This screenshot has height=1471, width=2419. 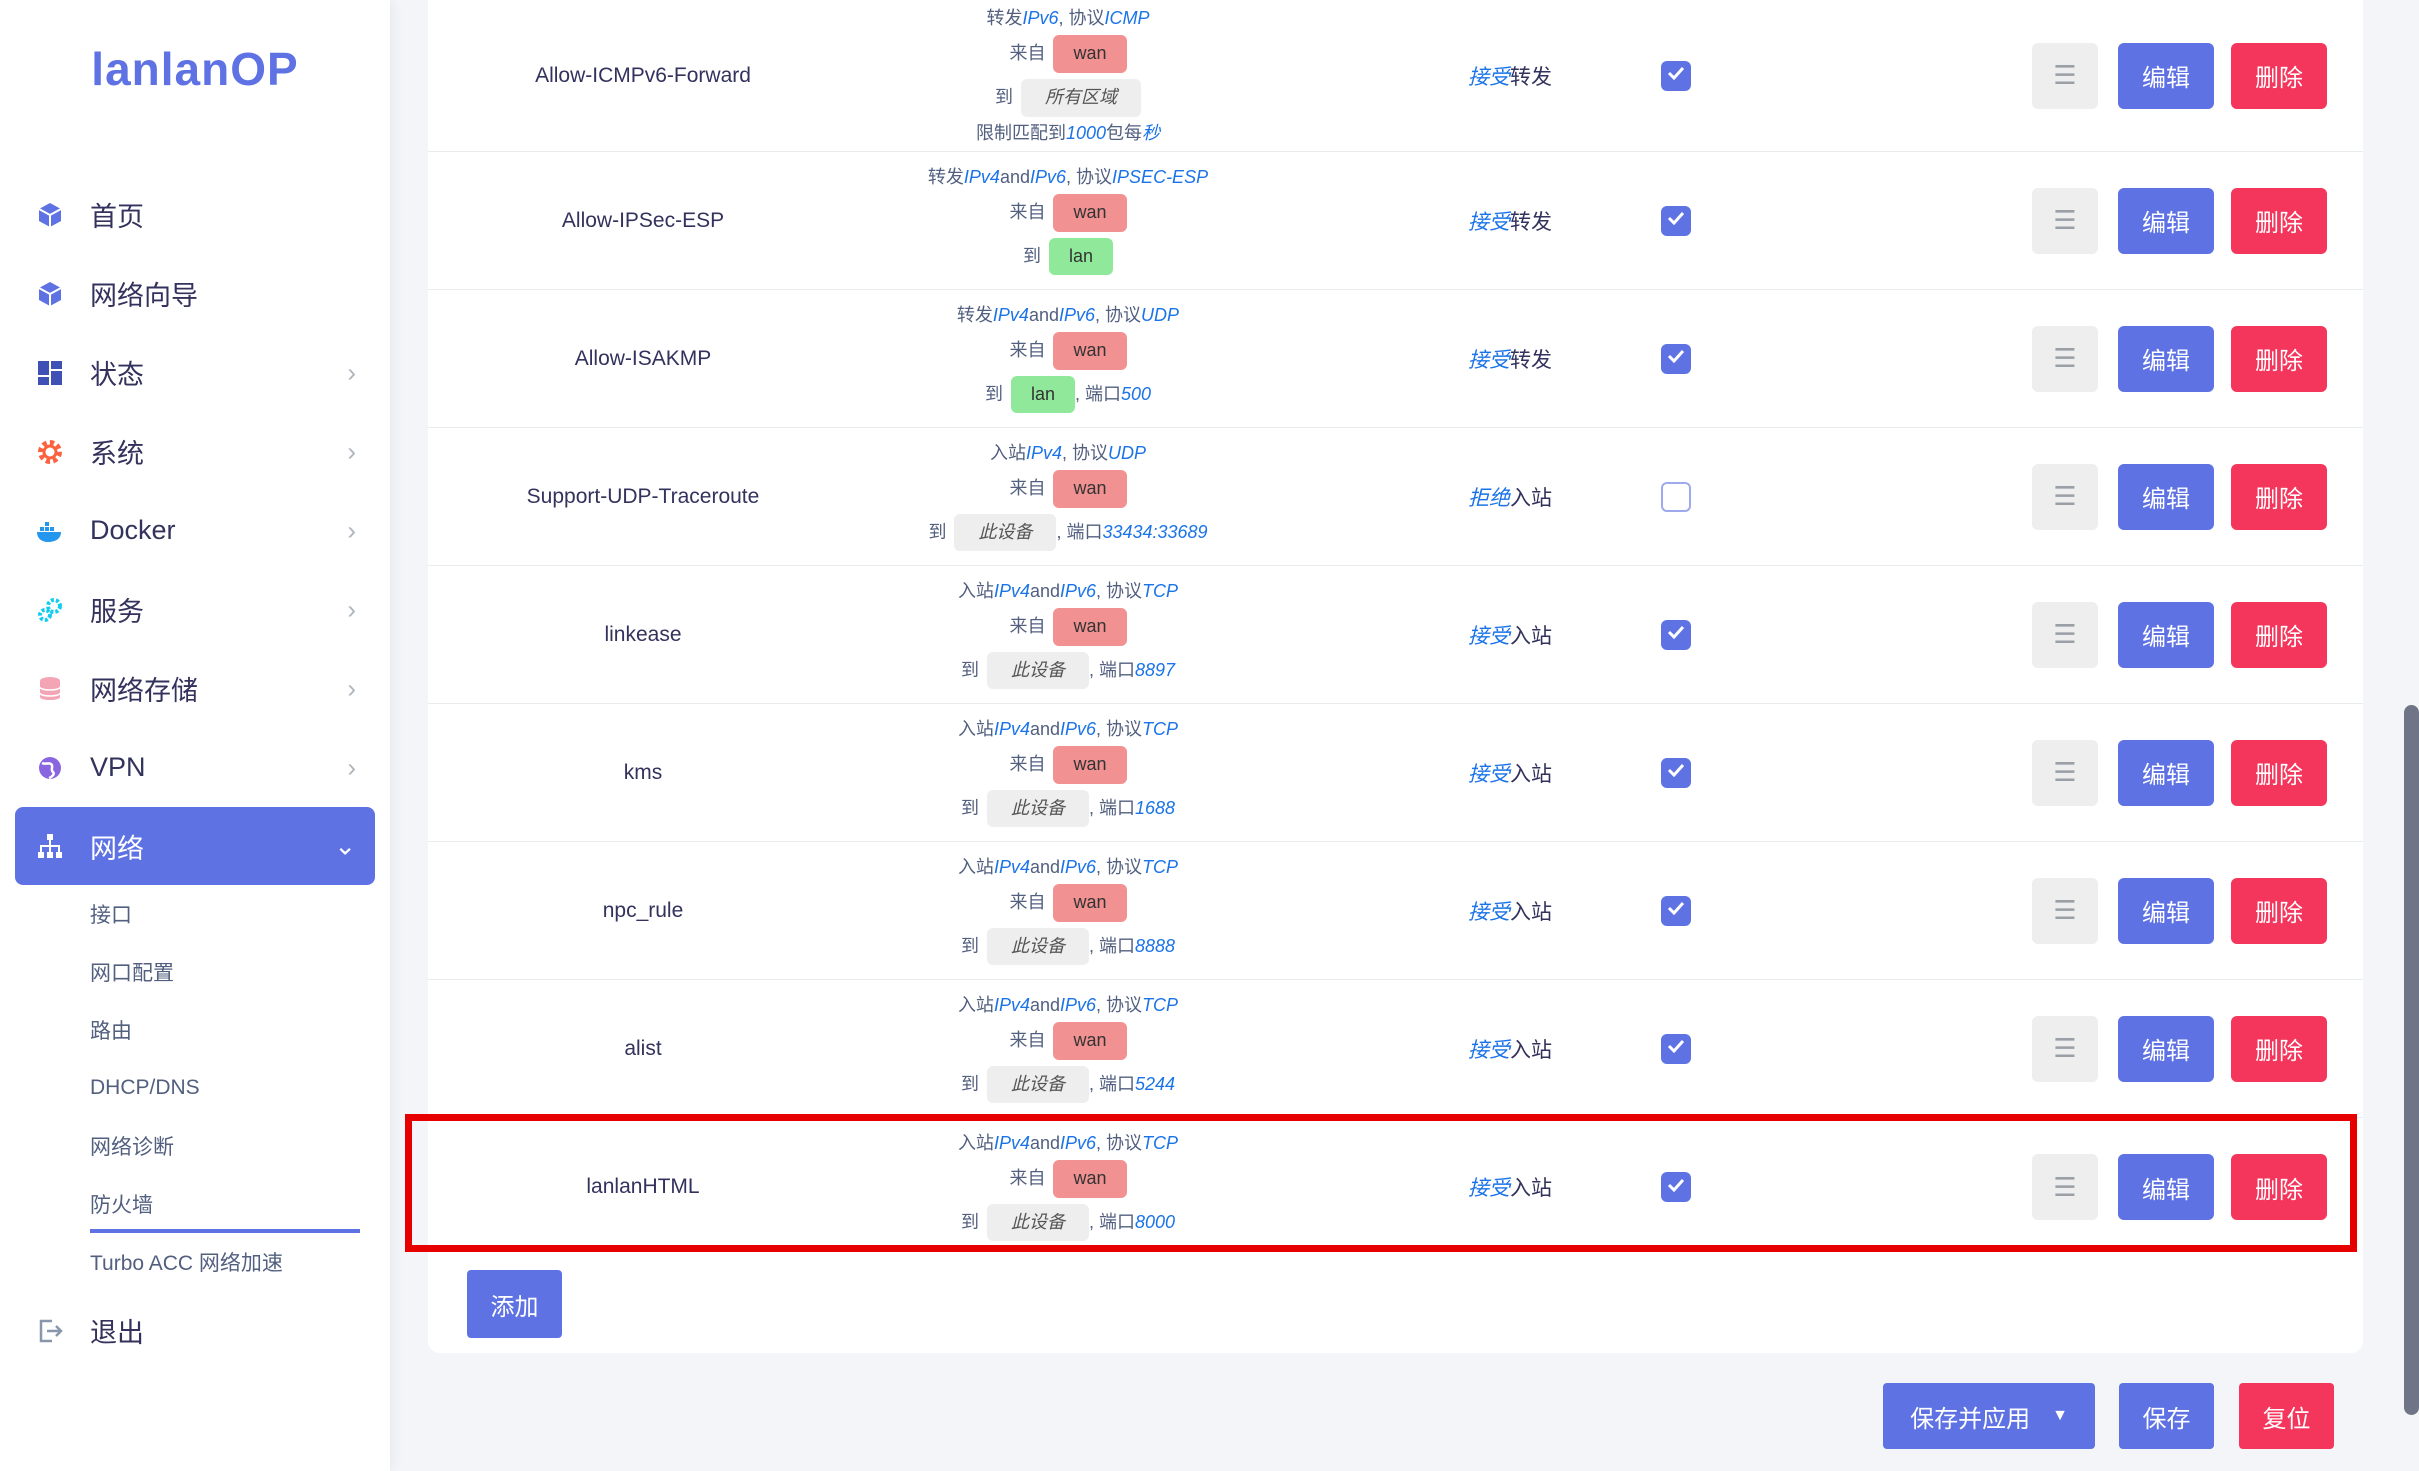 What do you see at coordinates (2411, 1060) in the screenshot?
I see `scrollbar` at bounding box center [2411, 1060].